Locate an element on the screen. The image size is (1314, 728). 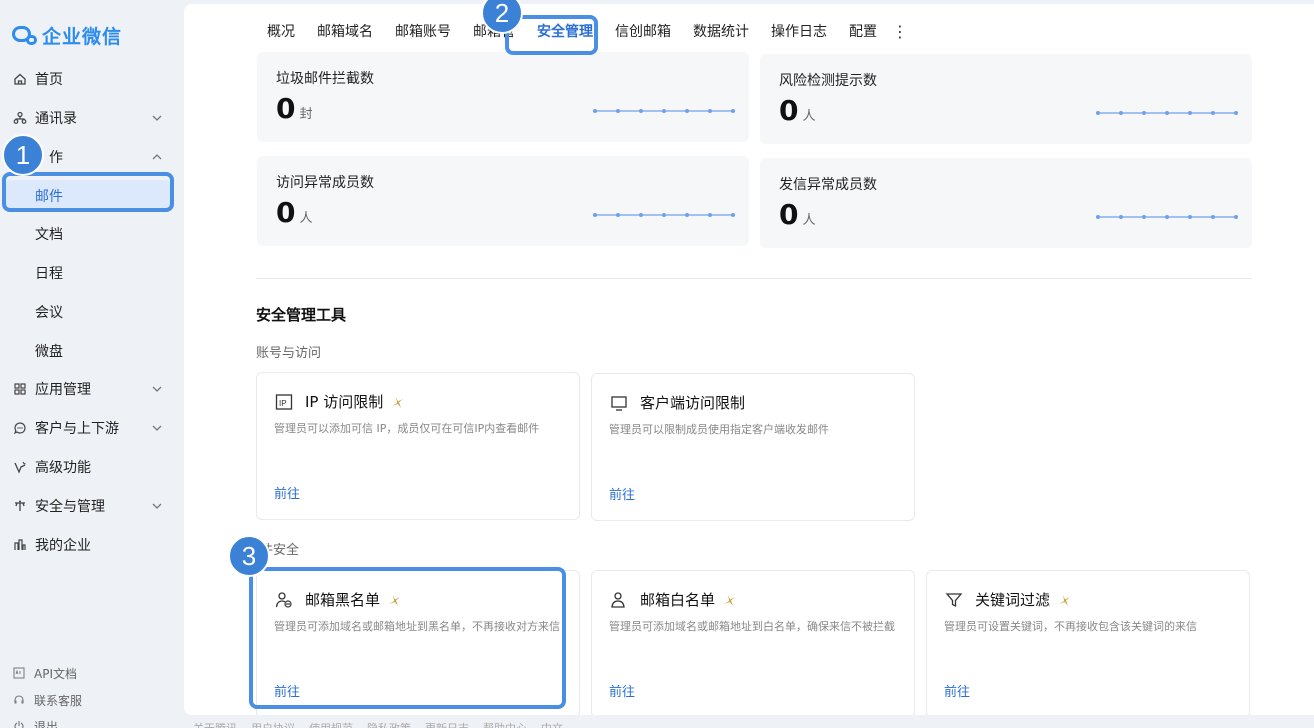
security-icon is located at coordinates (20, 506).